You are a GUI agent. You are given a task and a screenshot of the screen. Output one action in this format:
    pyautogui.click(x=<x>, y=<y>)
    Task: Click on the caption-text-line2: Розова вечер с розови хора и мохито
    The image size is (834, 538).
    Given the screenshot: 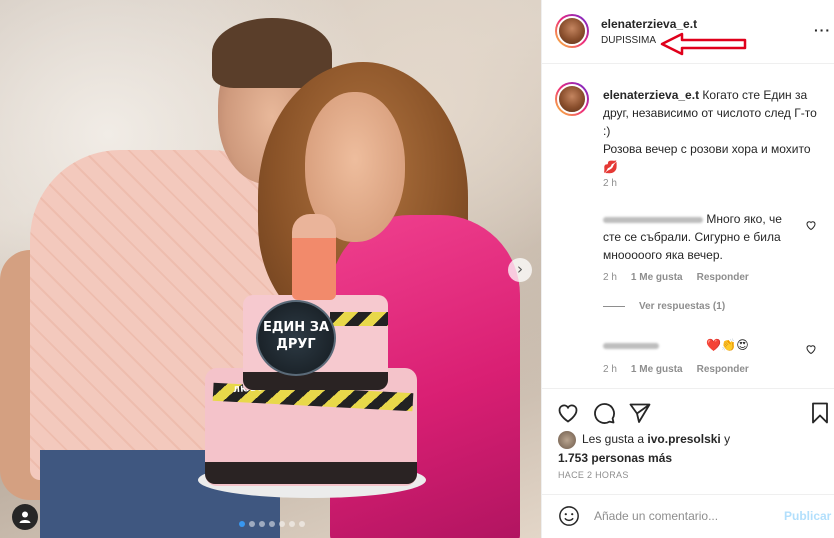 What is the action you would take?
    pyautogui.click(x=707, y=149)
    